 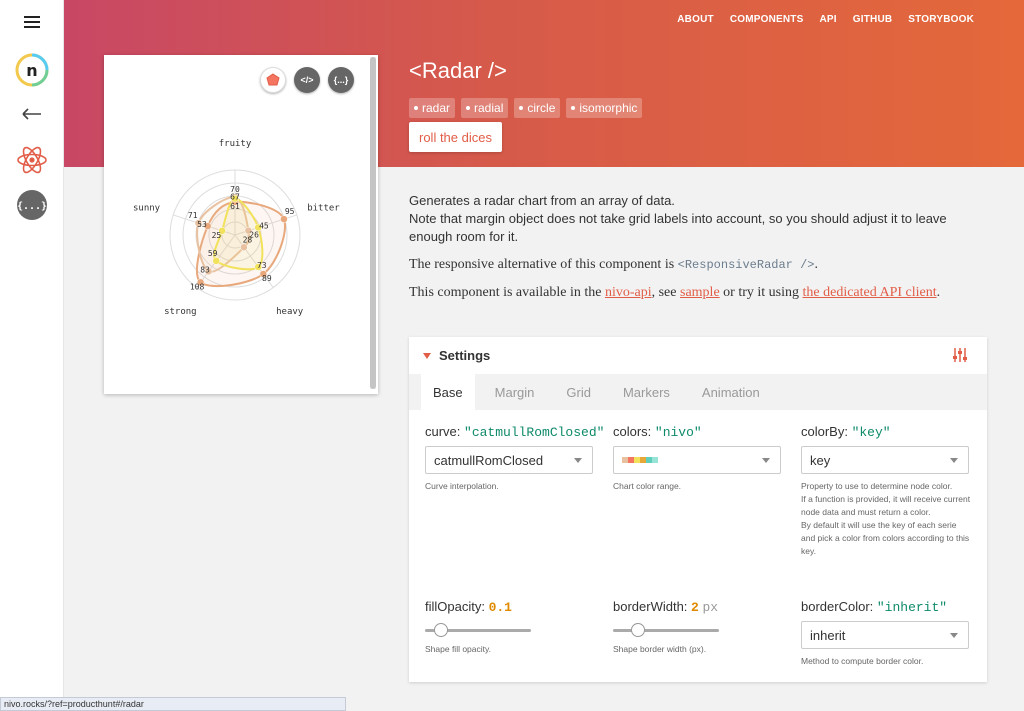 What do you see at coordinates (465, 355) in the screenshot?
I see `settings-title: Settings` at bounding box center [465, 355].